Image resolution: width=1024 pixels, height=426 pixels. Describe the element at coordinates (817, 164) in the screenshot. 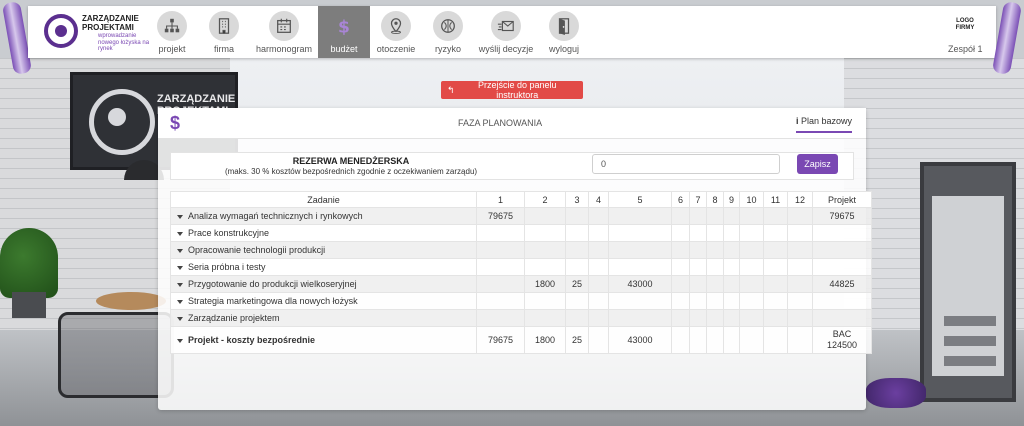

I see `save-button: Zapisz` at that location.